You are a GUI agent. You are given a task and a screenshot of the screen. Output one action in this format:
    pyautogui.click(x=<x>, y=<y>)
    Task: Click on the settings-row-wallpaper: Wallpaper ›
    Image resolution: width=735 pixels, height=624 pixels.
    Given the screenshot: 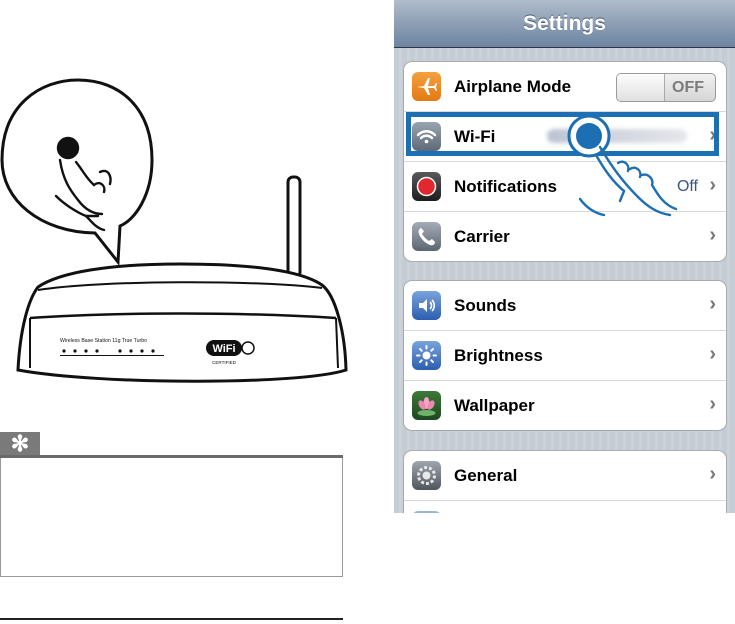 What is the action you would take?
    pyautogui.click(x=565, y=405)
    